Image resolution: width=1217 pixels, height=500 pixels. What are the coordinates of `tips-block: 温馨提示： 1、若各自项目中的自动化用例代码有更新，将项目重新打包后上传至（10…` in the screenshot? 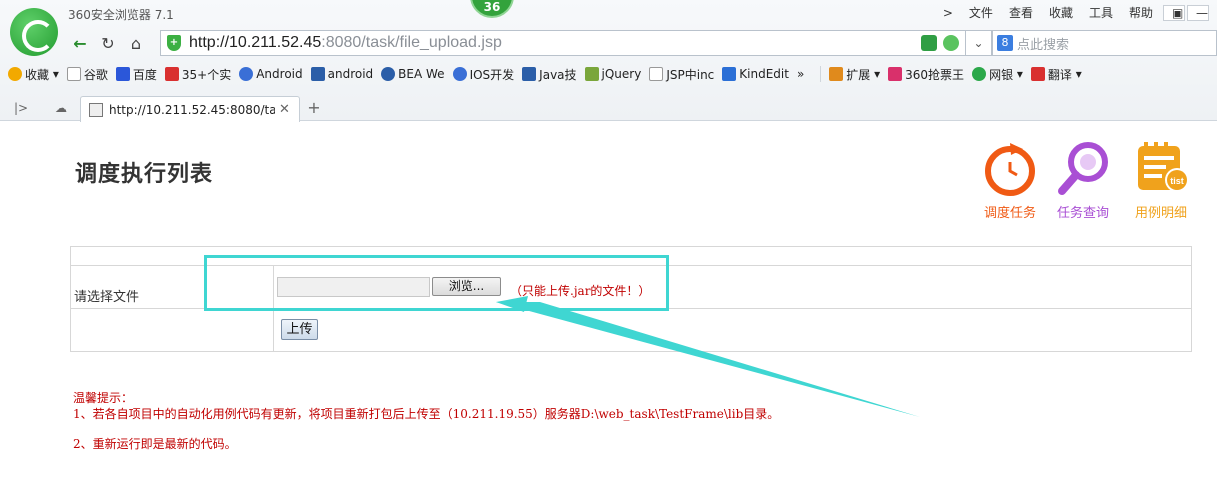 It's located at (426, 421).